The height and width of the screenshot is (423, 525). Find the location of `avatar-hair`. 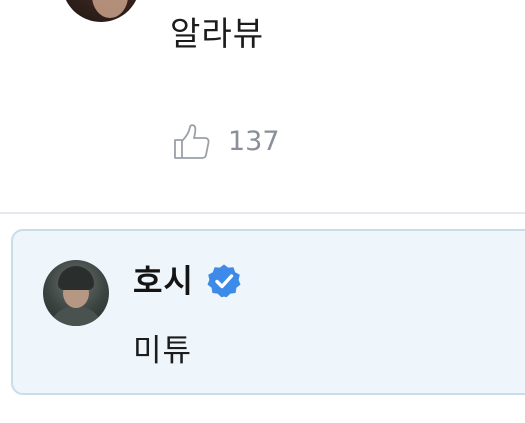

avatar-hair is located at coordinates (76, 278).